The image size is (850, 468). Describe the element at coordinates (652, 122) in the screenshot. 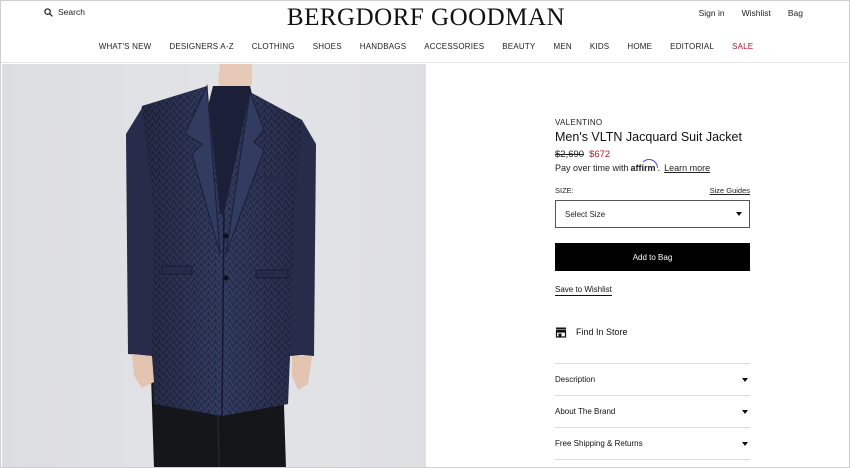

I see `product-brand: VALENTINO` at that location.